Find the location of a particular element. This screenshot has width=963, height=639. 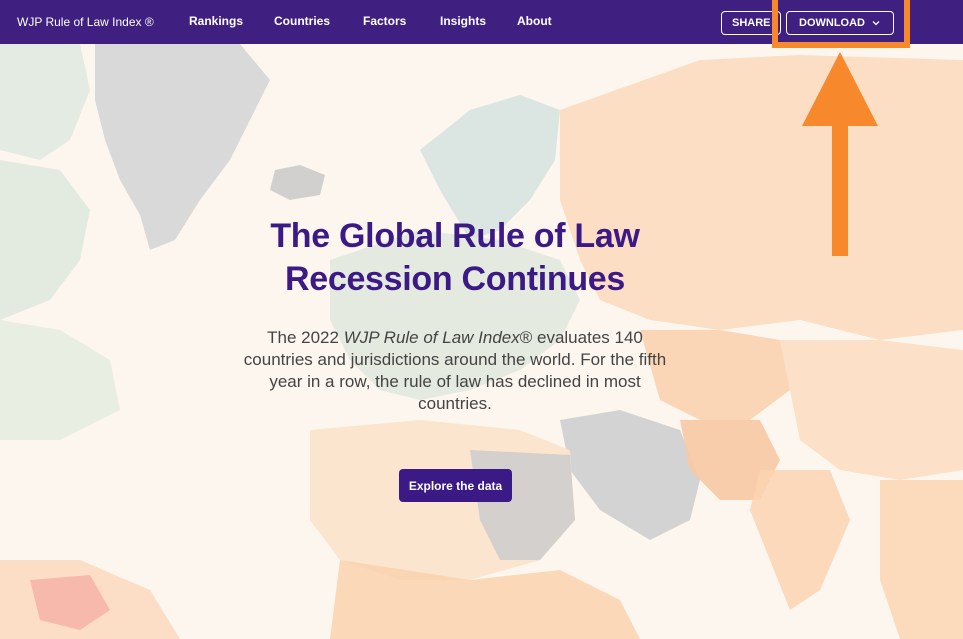

hero-title-line1: The Global Rule of Law is located at coordinates (455, 236).